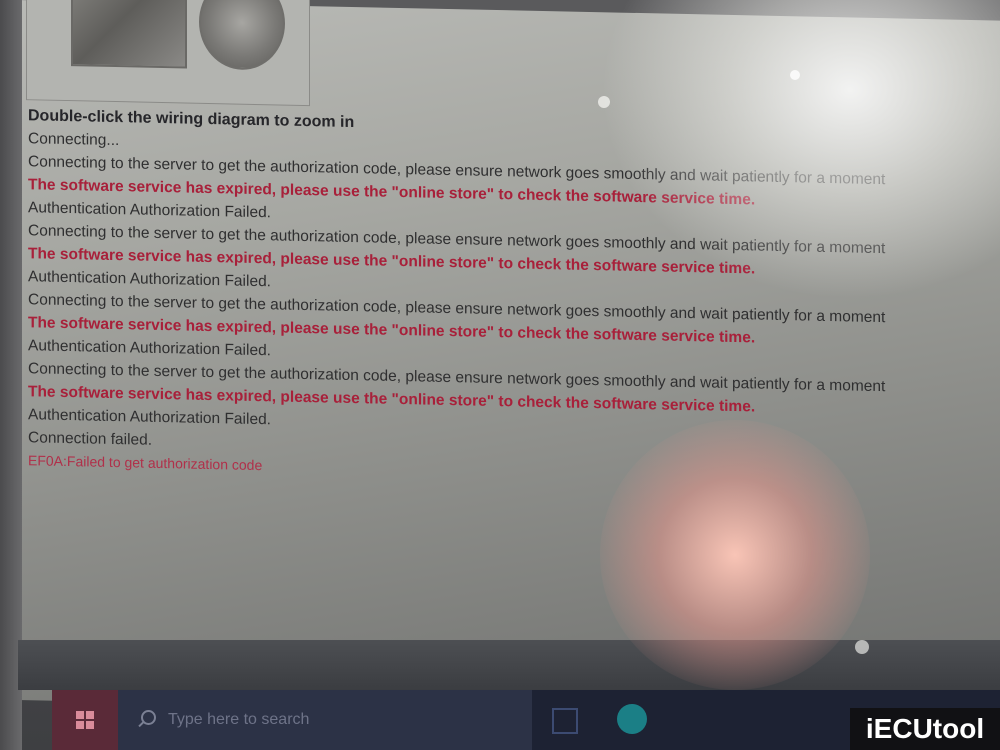  I want to click on watermark-brand-text: iECUtool, so click(925, 728).